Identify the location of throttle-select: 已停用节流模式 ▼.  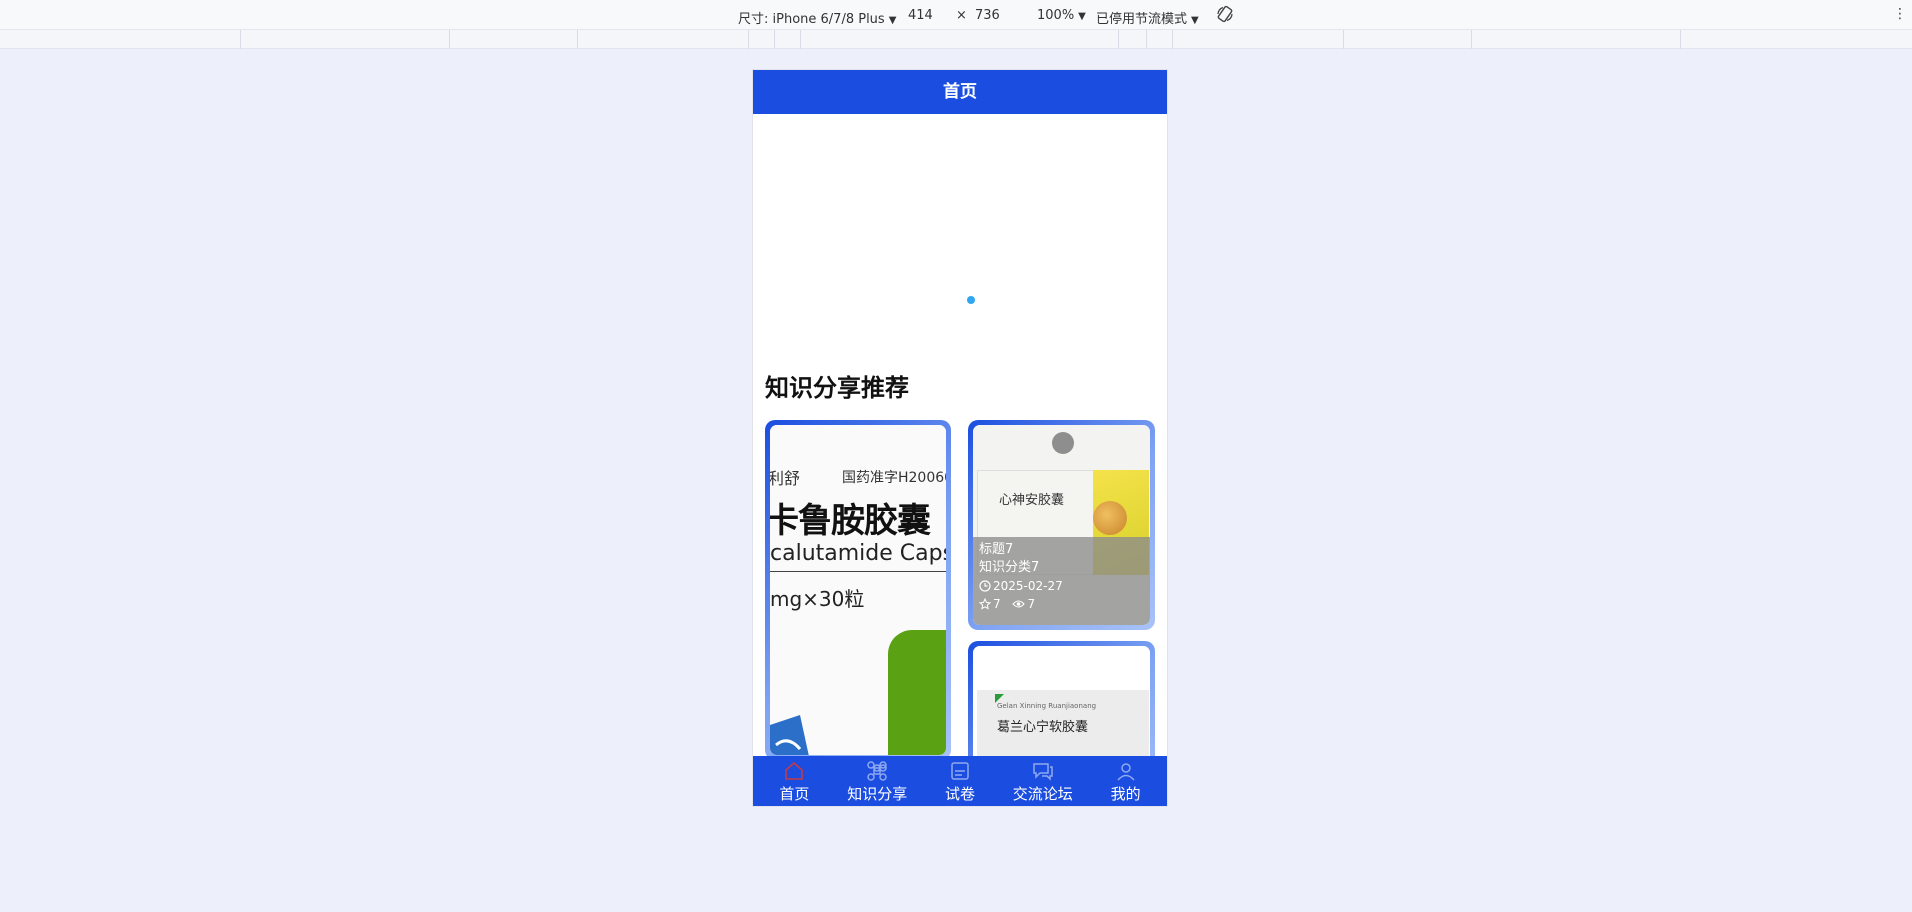
(1147, 17).